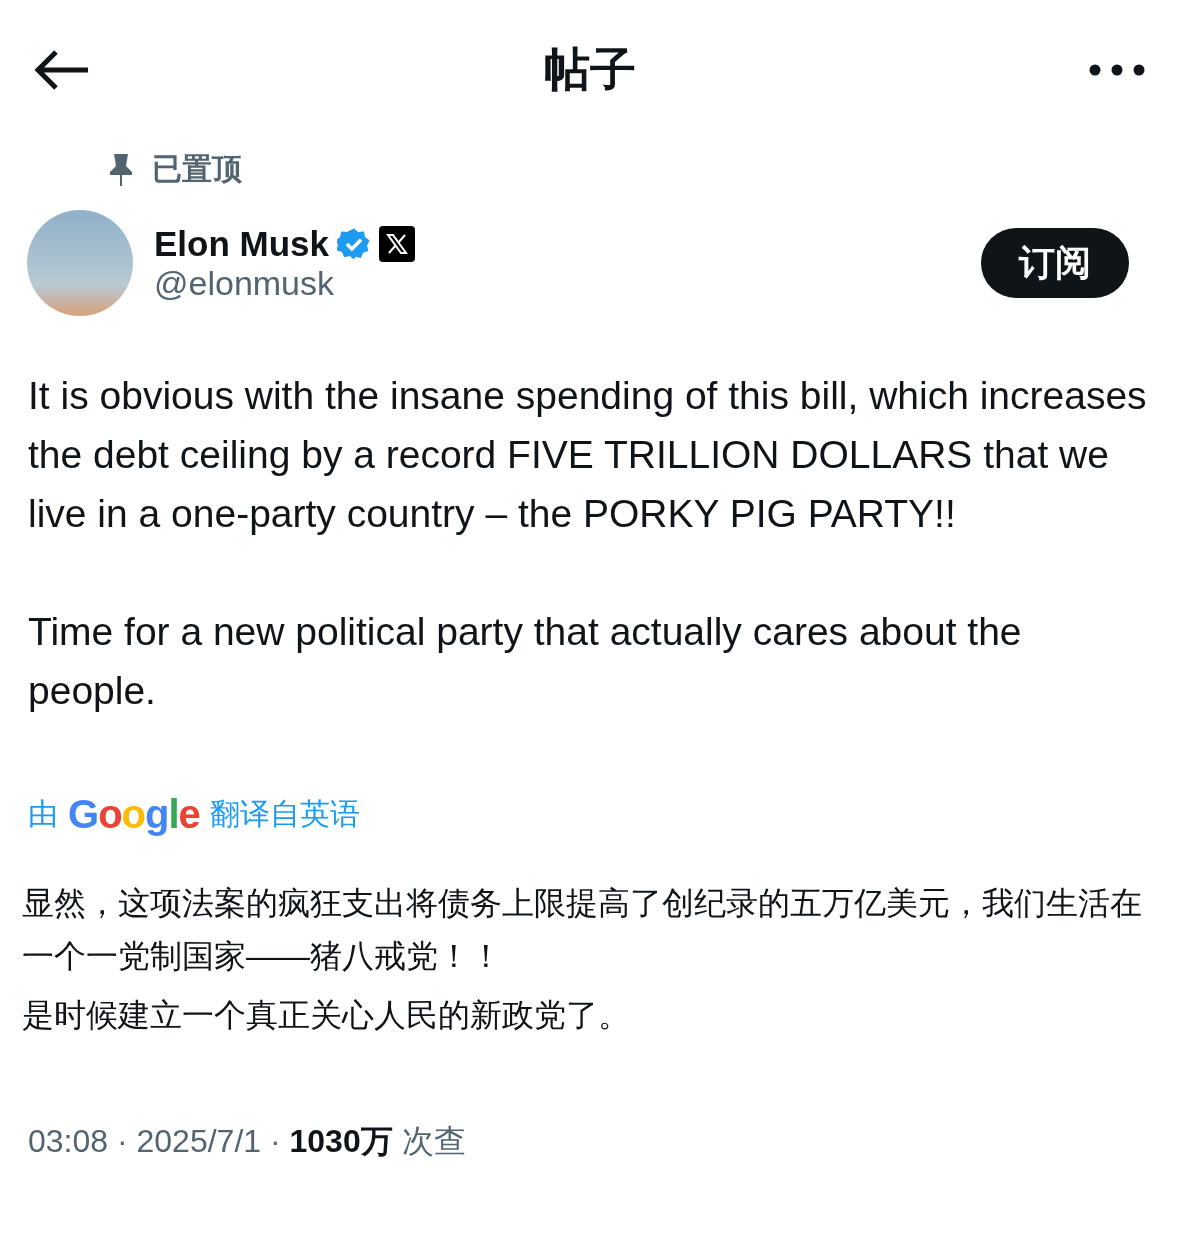 This screenshot has height=1235, width=1179. I want to click on pin-icon, so click(121, 169).